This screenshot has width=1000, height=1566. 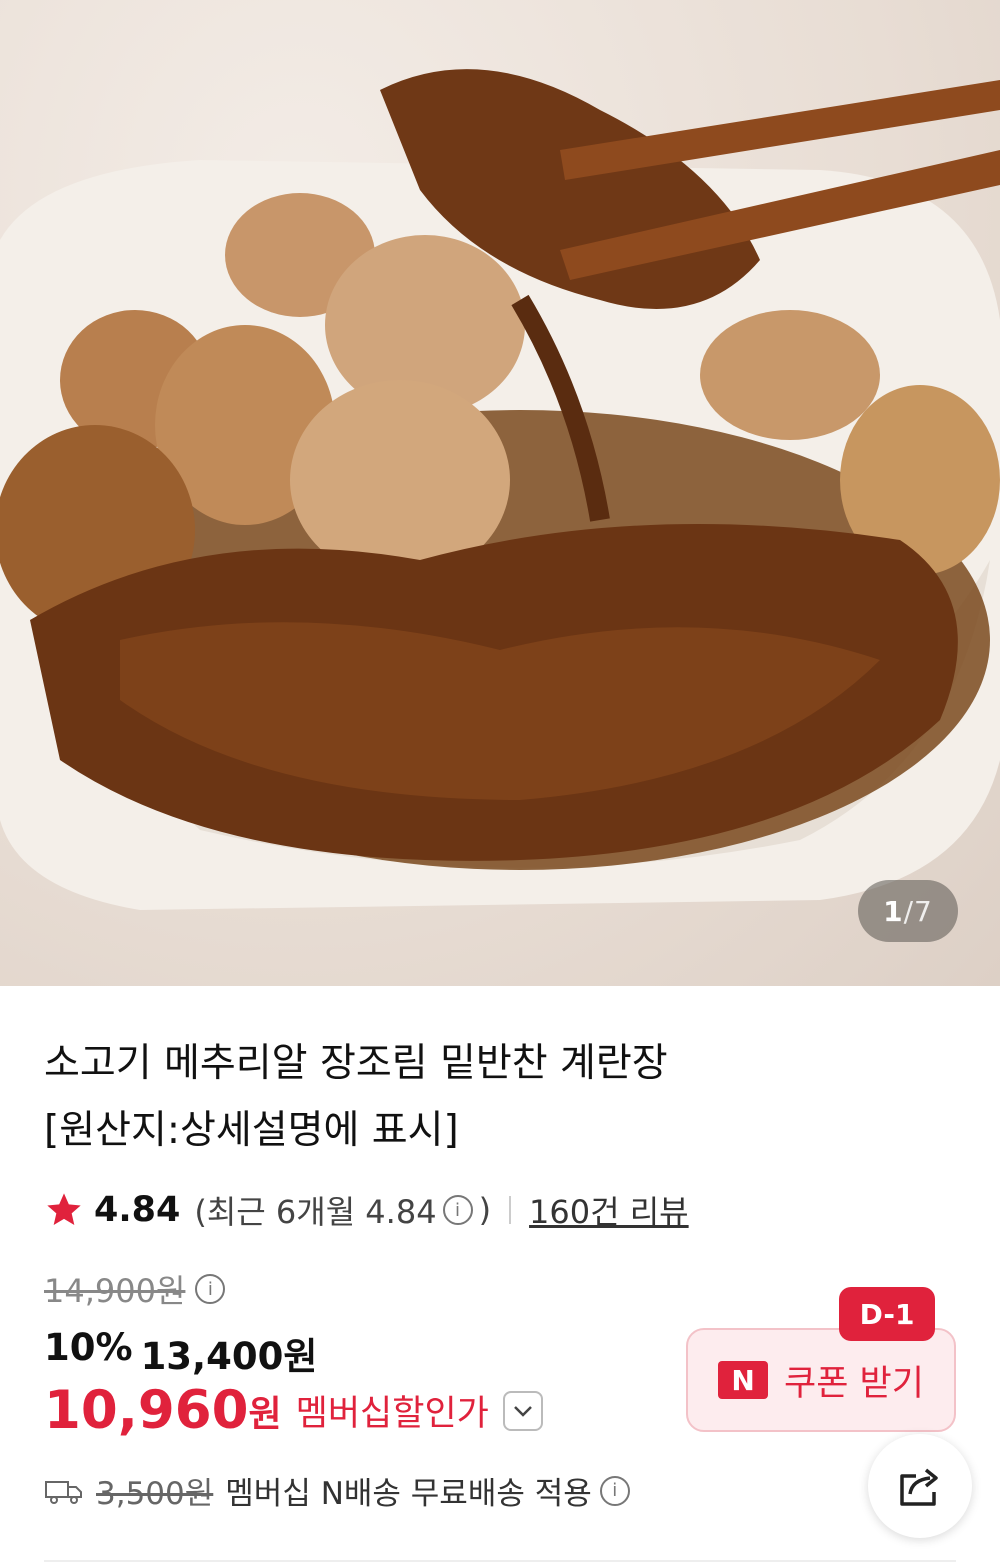 I want to click on discount-row: 10% 13,400원, so click(x=180, y=1353).